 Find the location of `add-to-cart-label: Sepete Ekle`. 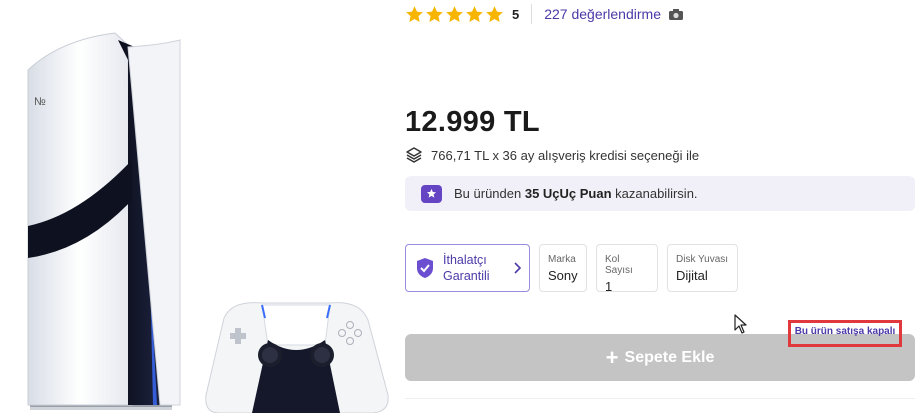

add-to-cart-label: Sepete Ekle is located at coordinates (669, 357).